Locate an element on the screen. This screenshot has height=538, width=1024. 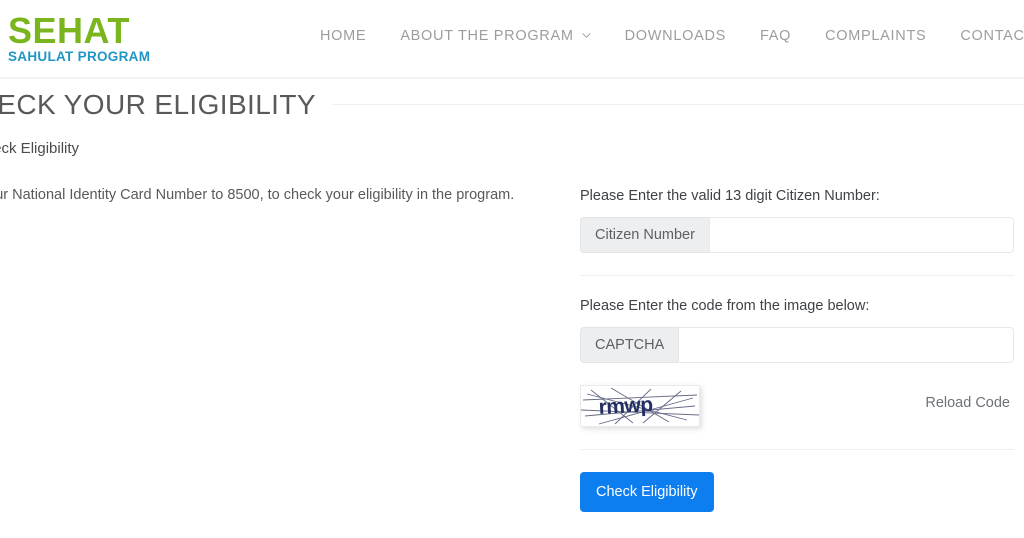
site-logo: SEHAT SAHULAT PROGRAM is located at coordinates (118, 38).